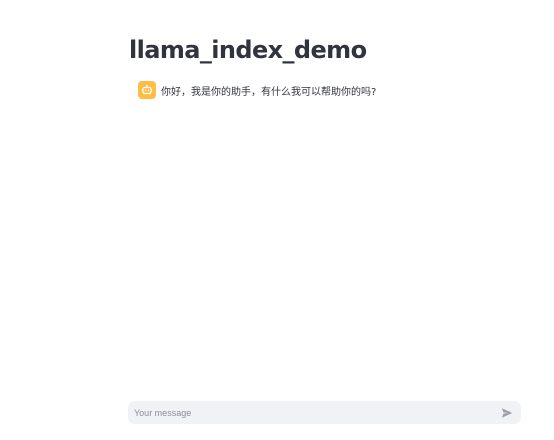  I want to click on send-button, so click(507, 413).